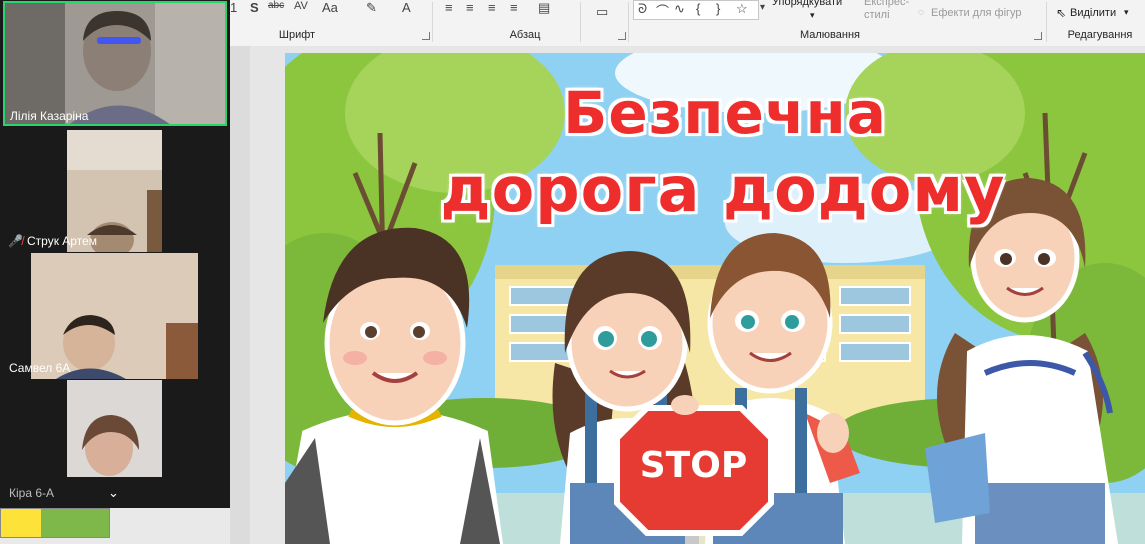  I want to click on highlight-pen-icon: ✎, so click(371, 8).